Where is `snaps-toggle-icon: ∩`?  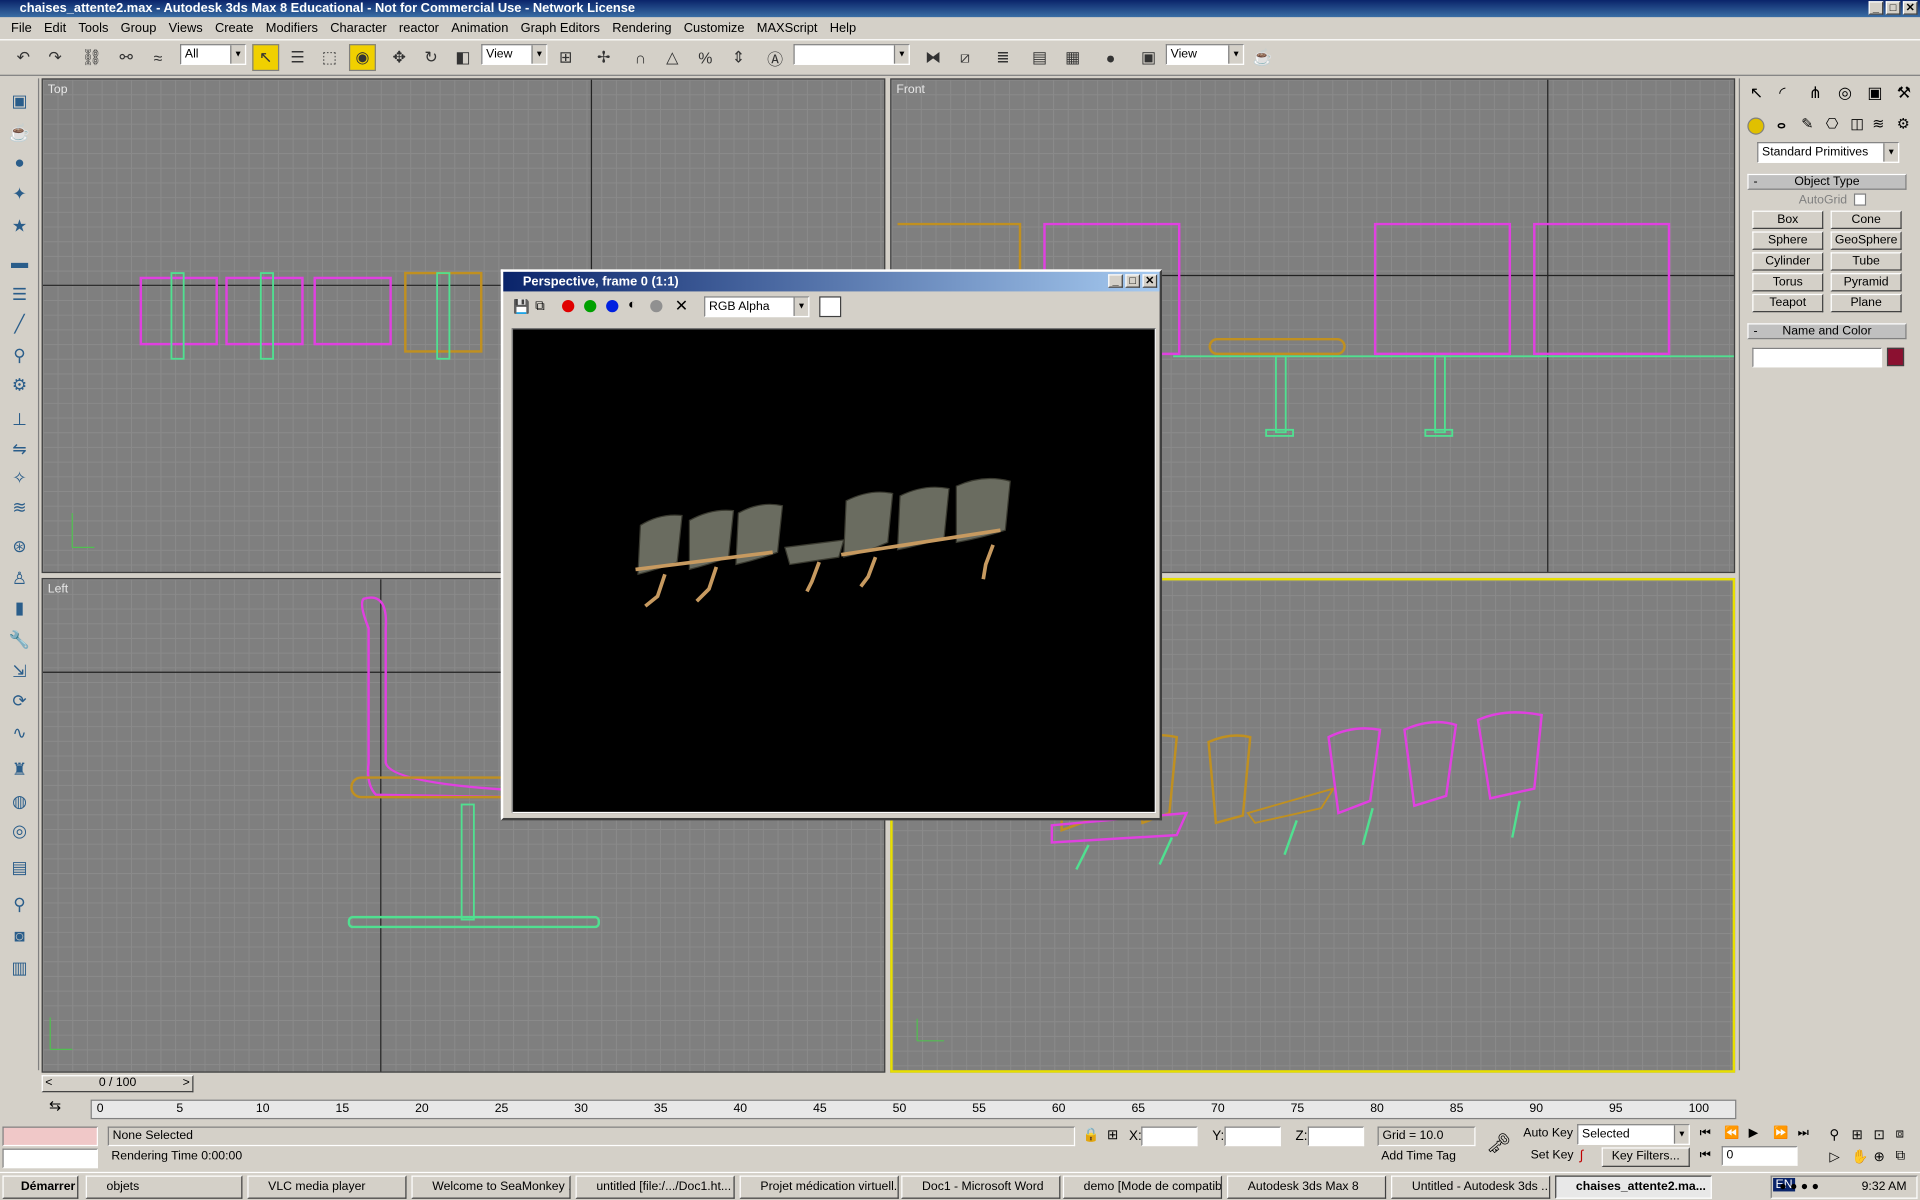
snaps-toggle-icon: ∩ is located at coordinates (640, 57).